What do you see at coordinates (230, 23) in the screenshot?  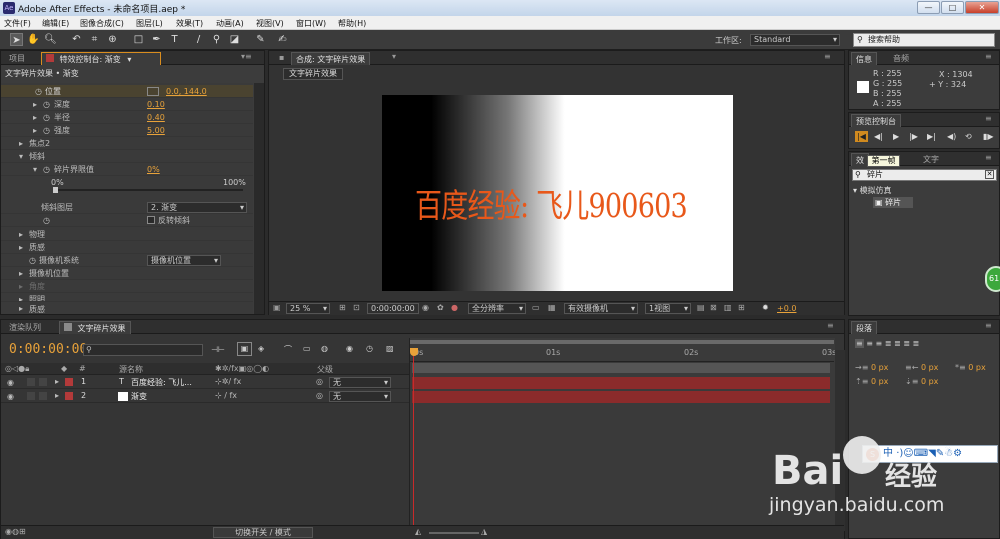 I see `menu-animation: 动画(A)` at bounding box center [230, 23].